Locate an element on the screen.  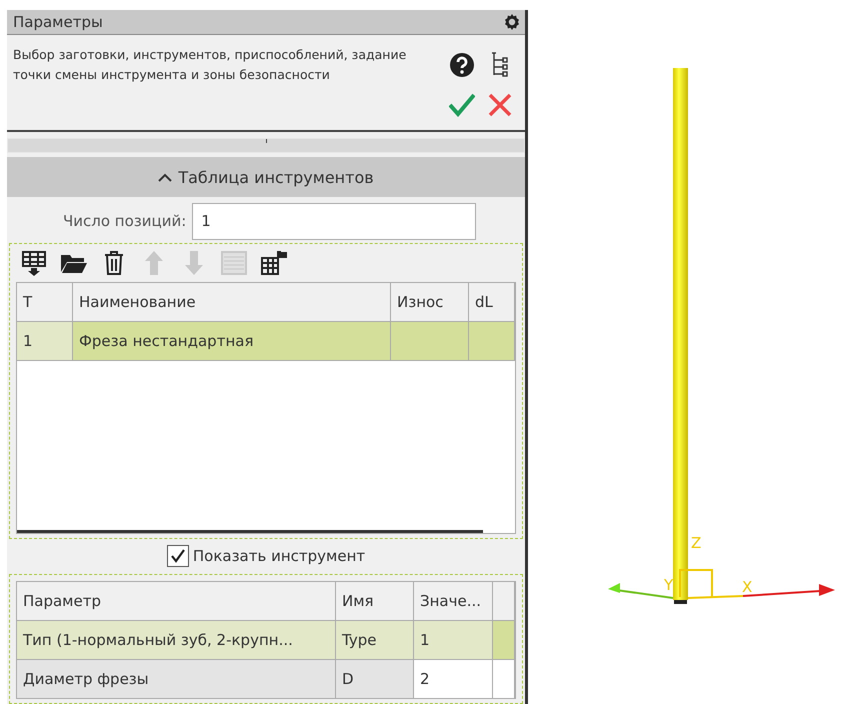
table-cell: D is located at coordinates (375, 679).